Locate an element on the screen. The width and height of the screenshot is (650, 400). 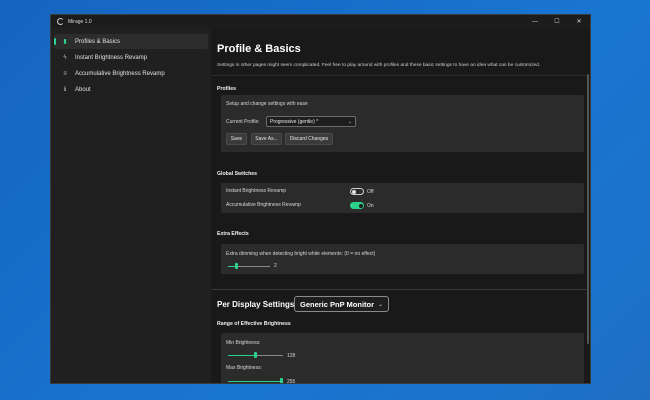
sidebar-item-instant-brightness: ϟ Instant Brightness Revamp is located at coordinates (131, 57).